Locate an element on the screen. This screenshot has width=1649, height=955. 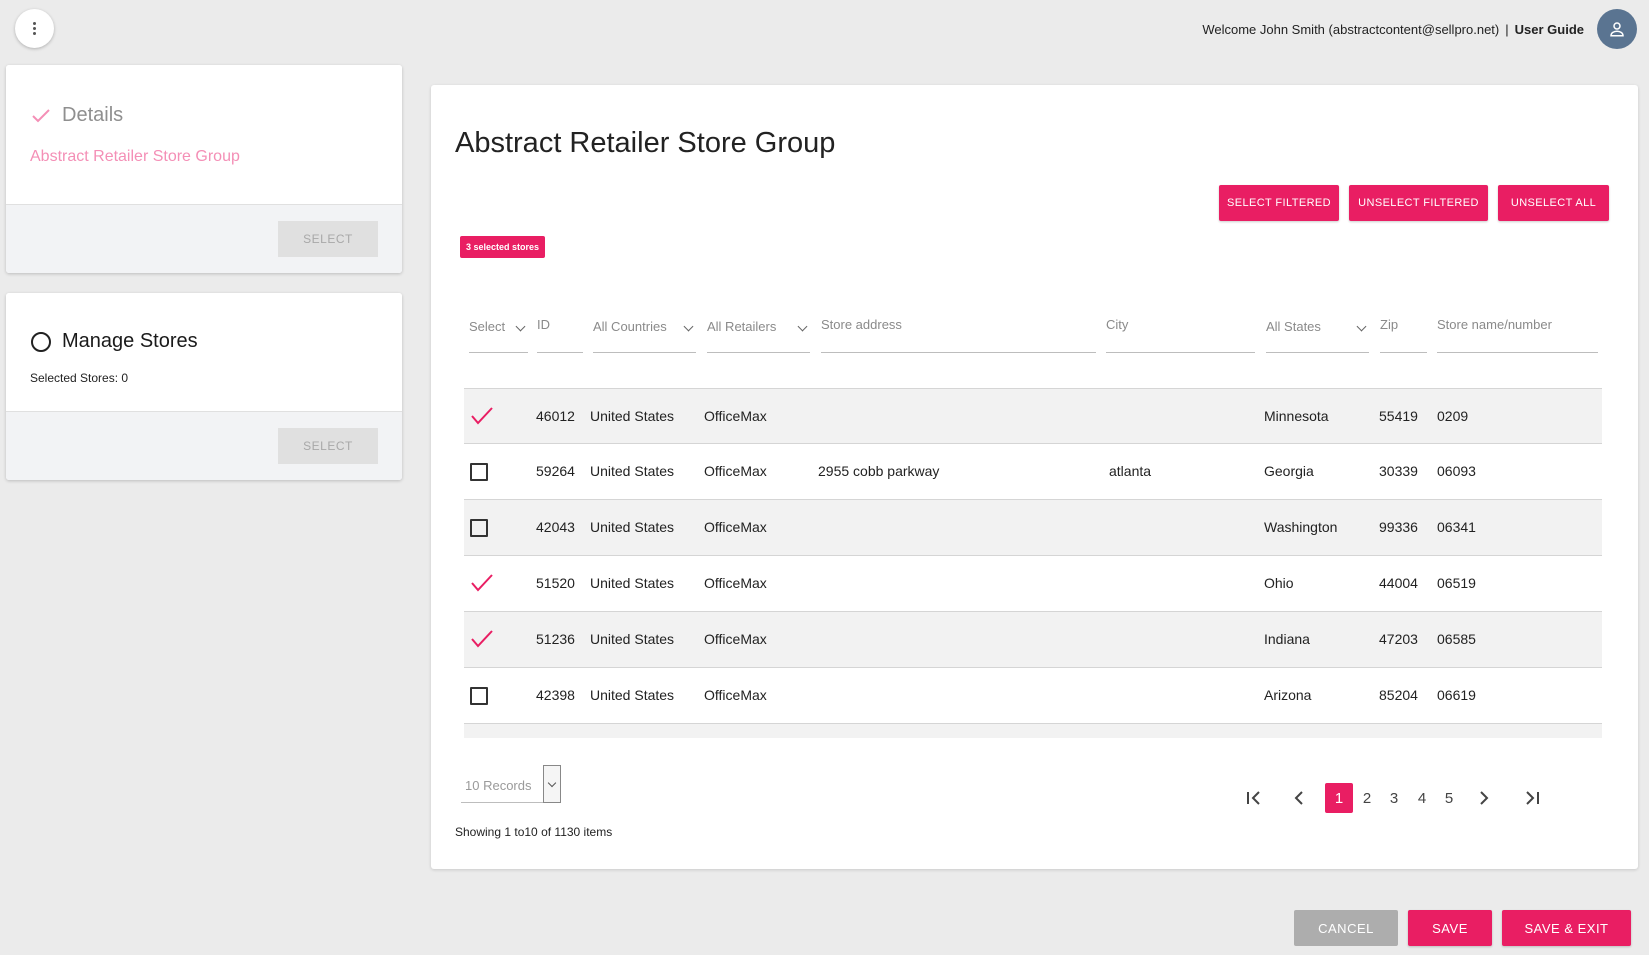
country-filter: All Countries is located at coordinates (644, 331).